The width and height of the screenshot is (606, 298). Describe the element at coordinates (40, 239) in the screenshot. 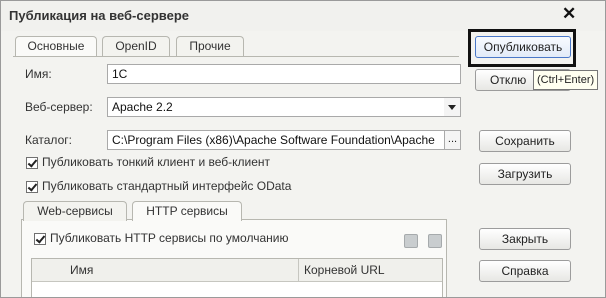

I see `publish-http-default-checkbox` at that location.